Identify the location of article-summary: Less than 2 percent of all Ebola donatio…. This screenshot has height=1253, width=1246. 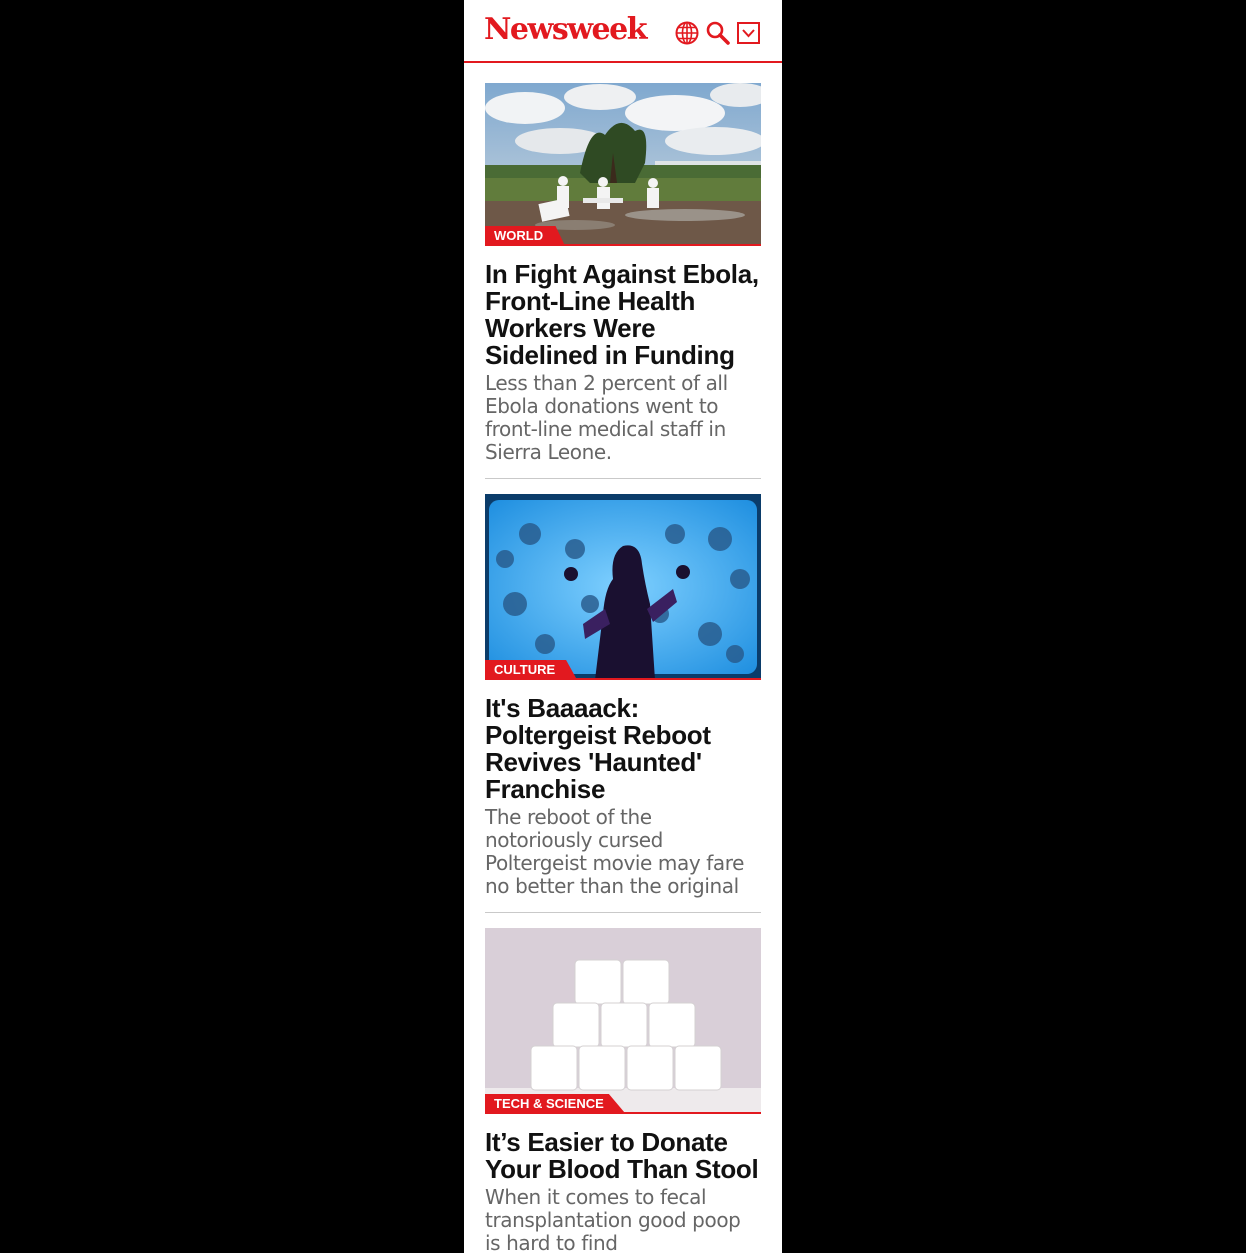
(606, 417).